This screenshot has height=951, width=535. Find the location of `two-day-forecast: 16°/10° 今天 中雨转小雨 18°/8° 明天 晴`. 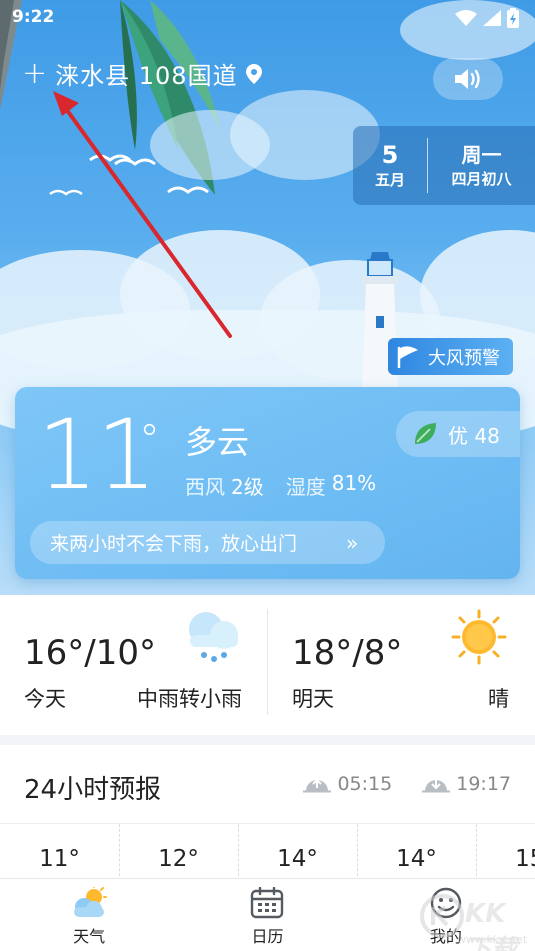

two-day-forecast: 16°/10° 今天 中雨转小雨 18°/8° 明天 晴 is located at coordinates (267, 665).